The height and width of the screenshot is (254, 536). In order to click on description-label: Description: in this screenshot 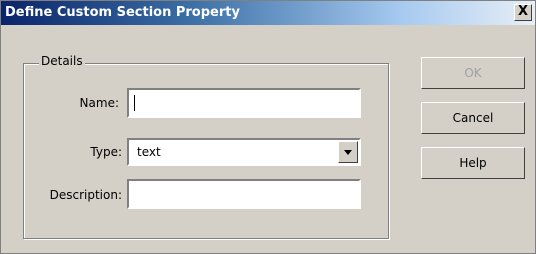, I will do `click(85, 195)`.